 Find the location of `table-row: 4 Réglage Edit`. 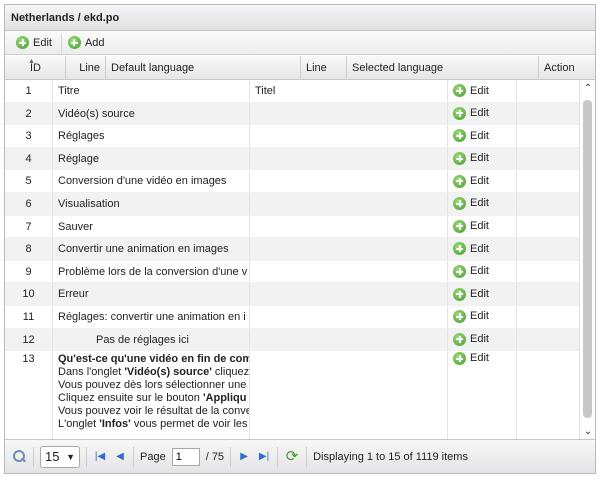

table-row: 4 Réglage Edit is located at coordinates (293, 159).